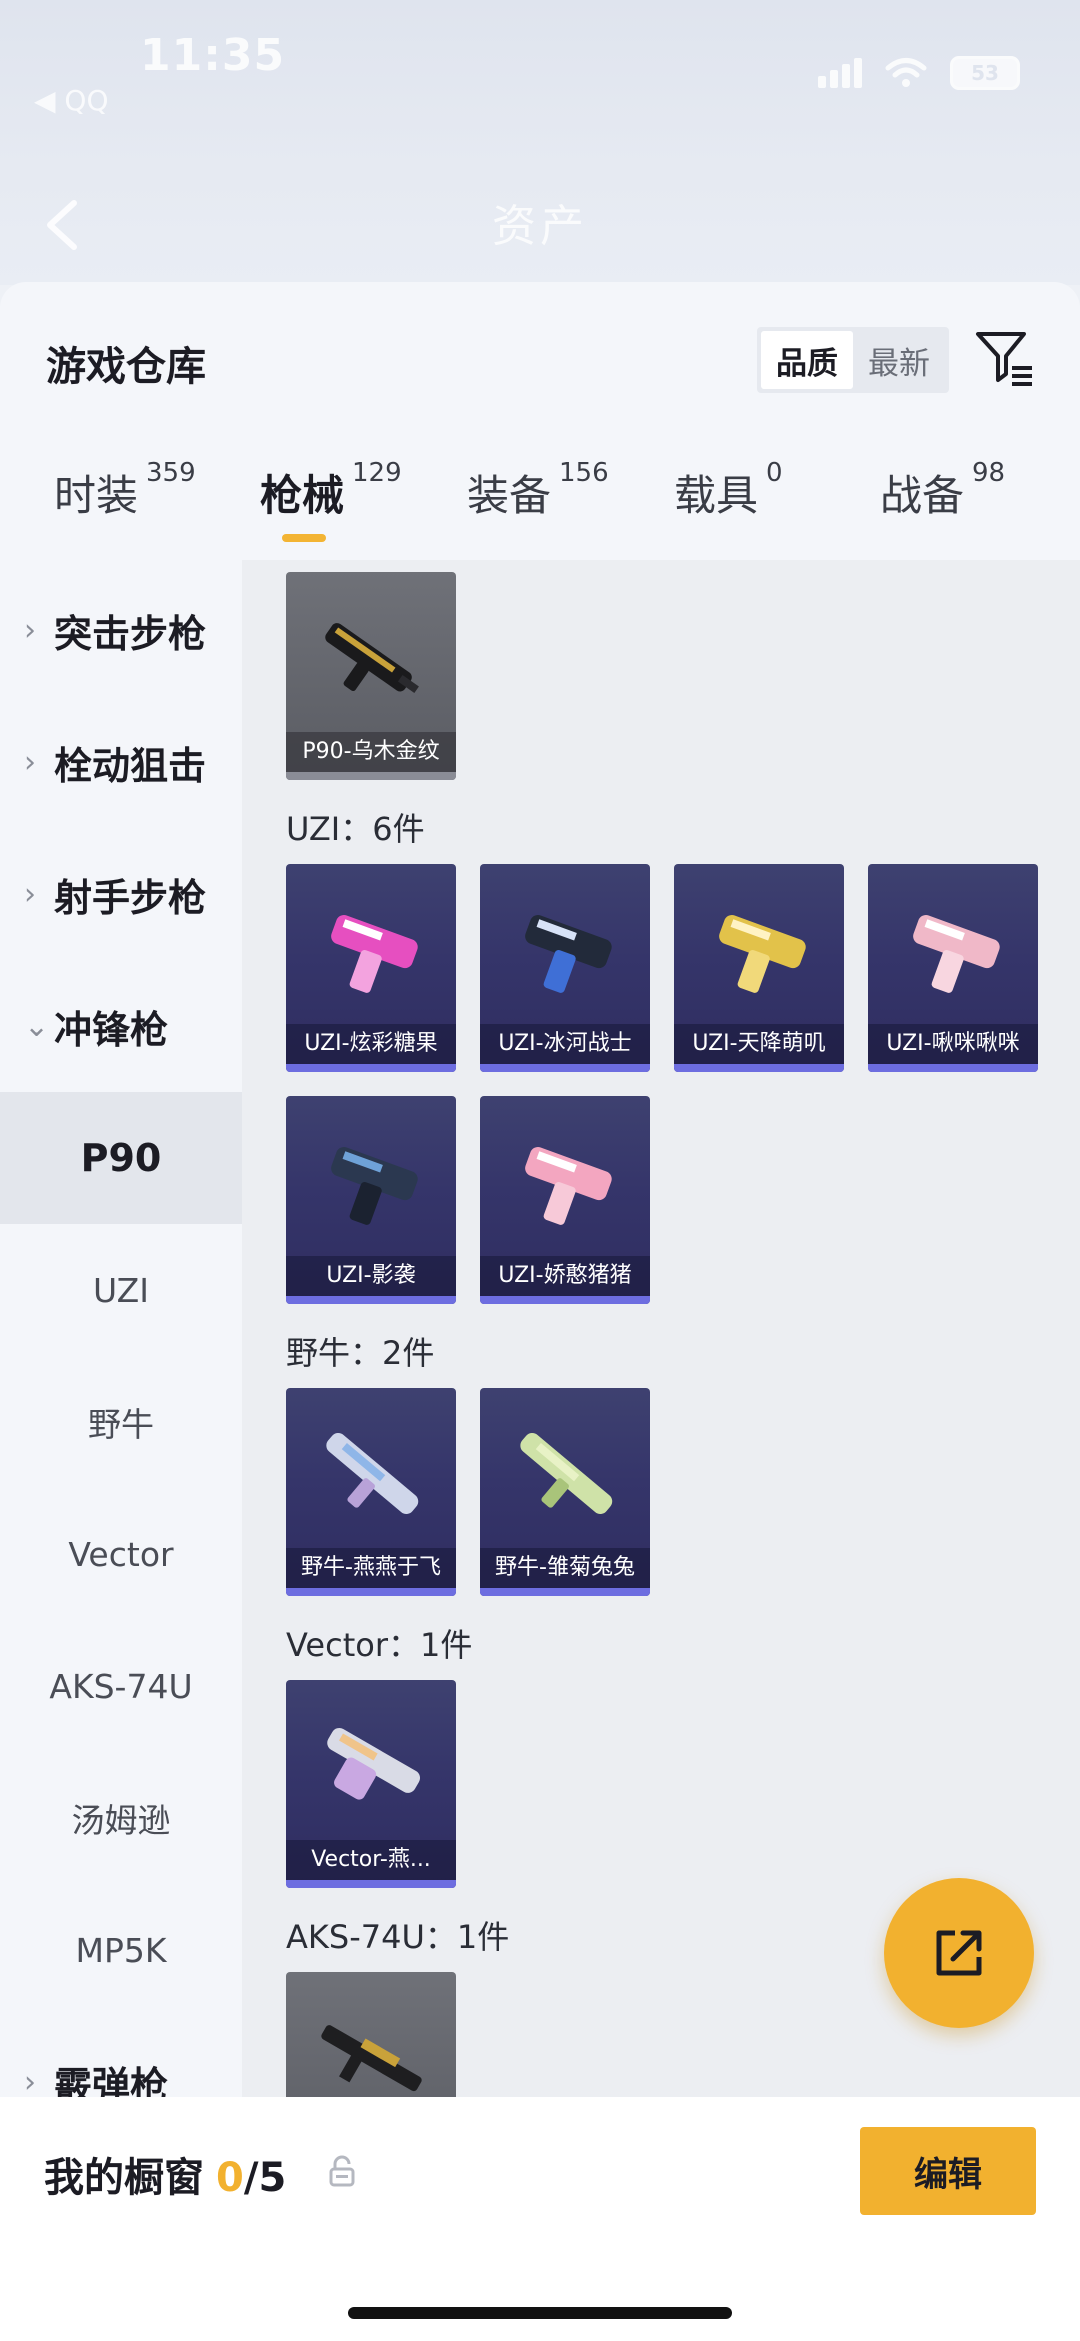 The height and width of the screenshot is (2341, 1080). What do you see at coordinates (948, 2171) in the screenshot?
I see `edit-button: 编辑` at bounding box center [948, 2171].